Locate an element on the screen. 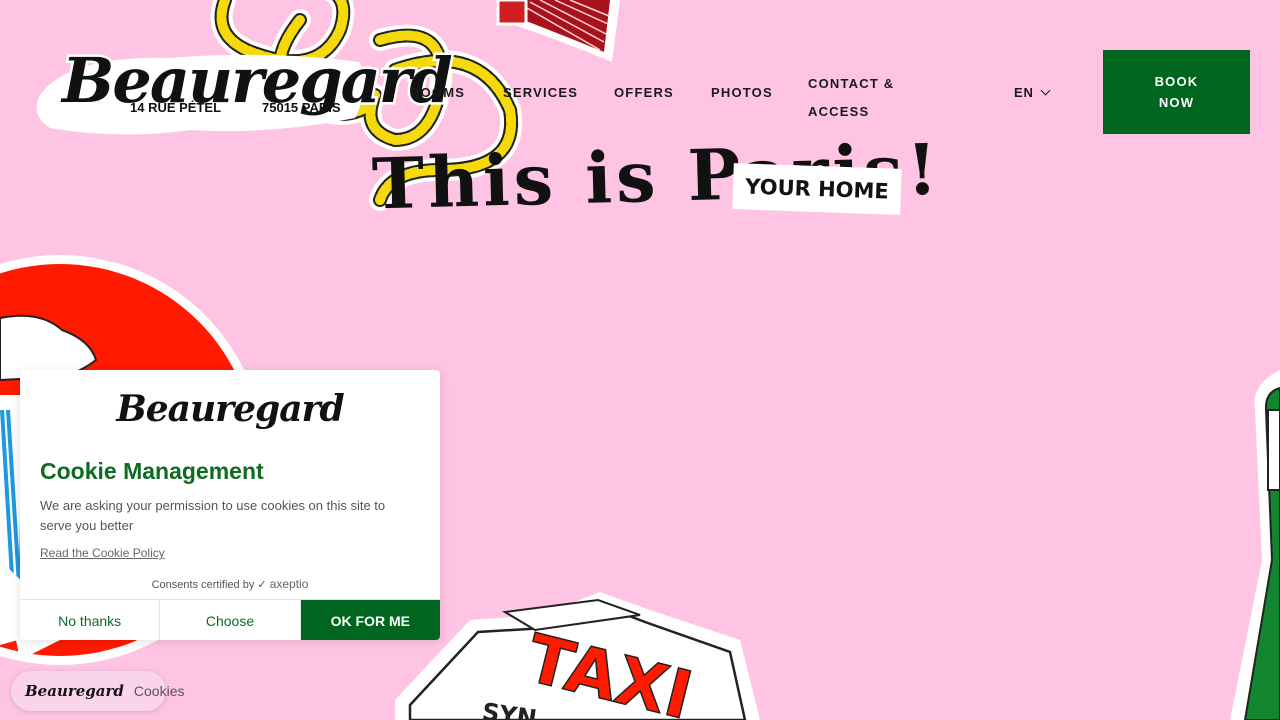 The width and height of the screenshot is (1280, 720). nav-photos: PHOTOS is located at coordinates (742, 92).